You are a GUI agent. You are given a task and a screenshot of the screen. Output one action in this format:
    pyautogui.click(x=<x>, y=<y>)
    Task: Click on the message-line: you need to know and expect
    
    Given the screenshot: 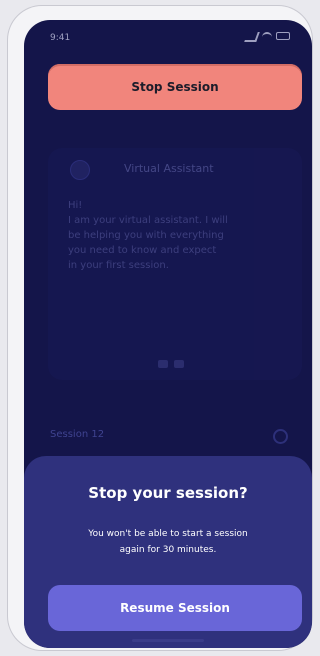 What is the action you would take?
    pyautogui.click(x=142, y=250)
    